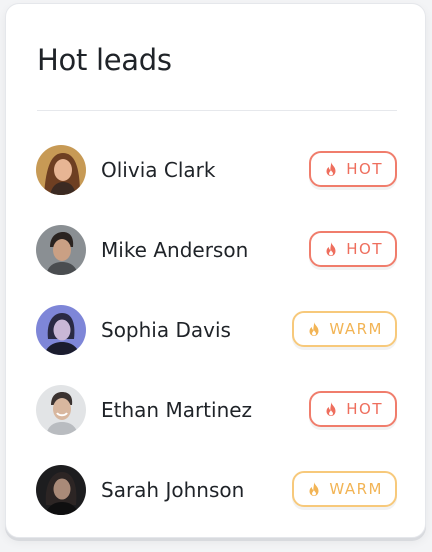 This screenshot has height=552, width=432. Describe the element at coordinates (177, 410) in the screenshot. I see `lead-name: Ethan Martinez` at that location.